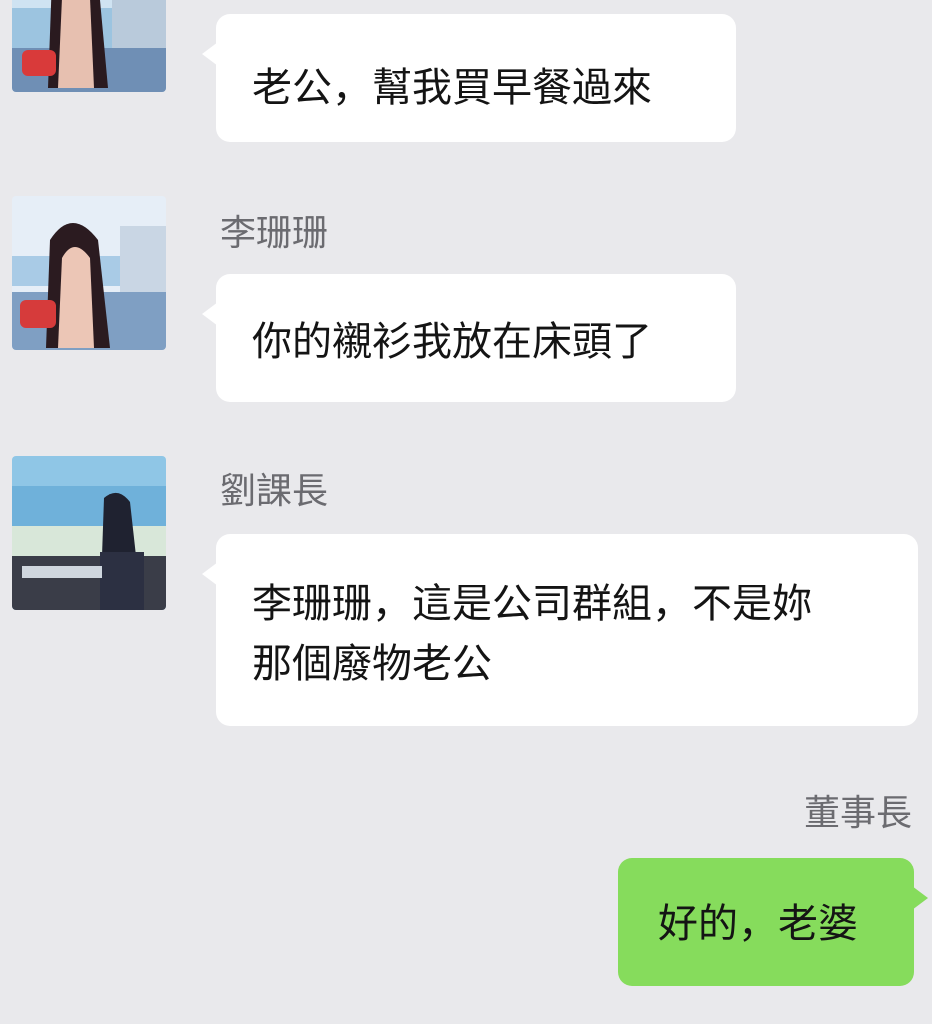 The height and width of the screenshot is (1024, 932). Describe the element at coordinates (560, 630) in the screenshot. I see `message-bubble-3: 李珊珊，這是公司群組，不是妳 那個廢物老公` at that location.